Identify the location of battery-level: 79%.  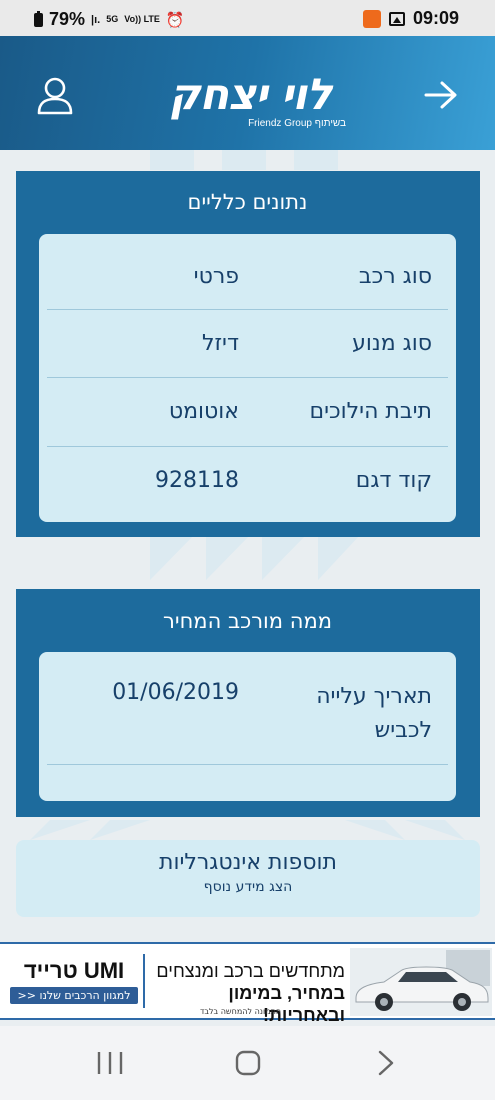
(67, 19).